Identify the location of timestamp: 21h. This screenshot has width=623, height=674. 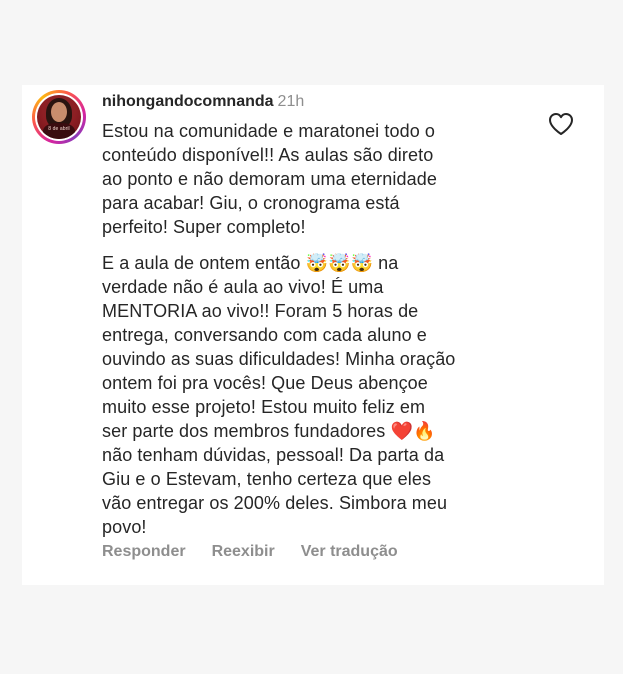
(291, 101).